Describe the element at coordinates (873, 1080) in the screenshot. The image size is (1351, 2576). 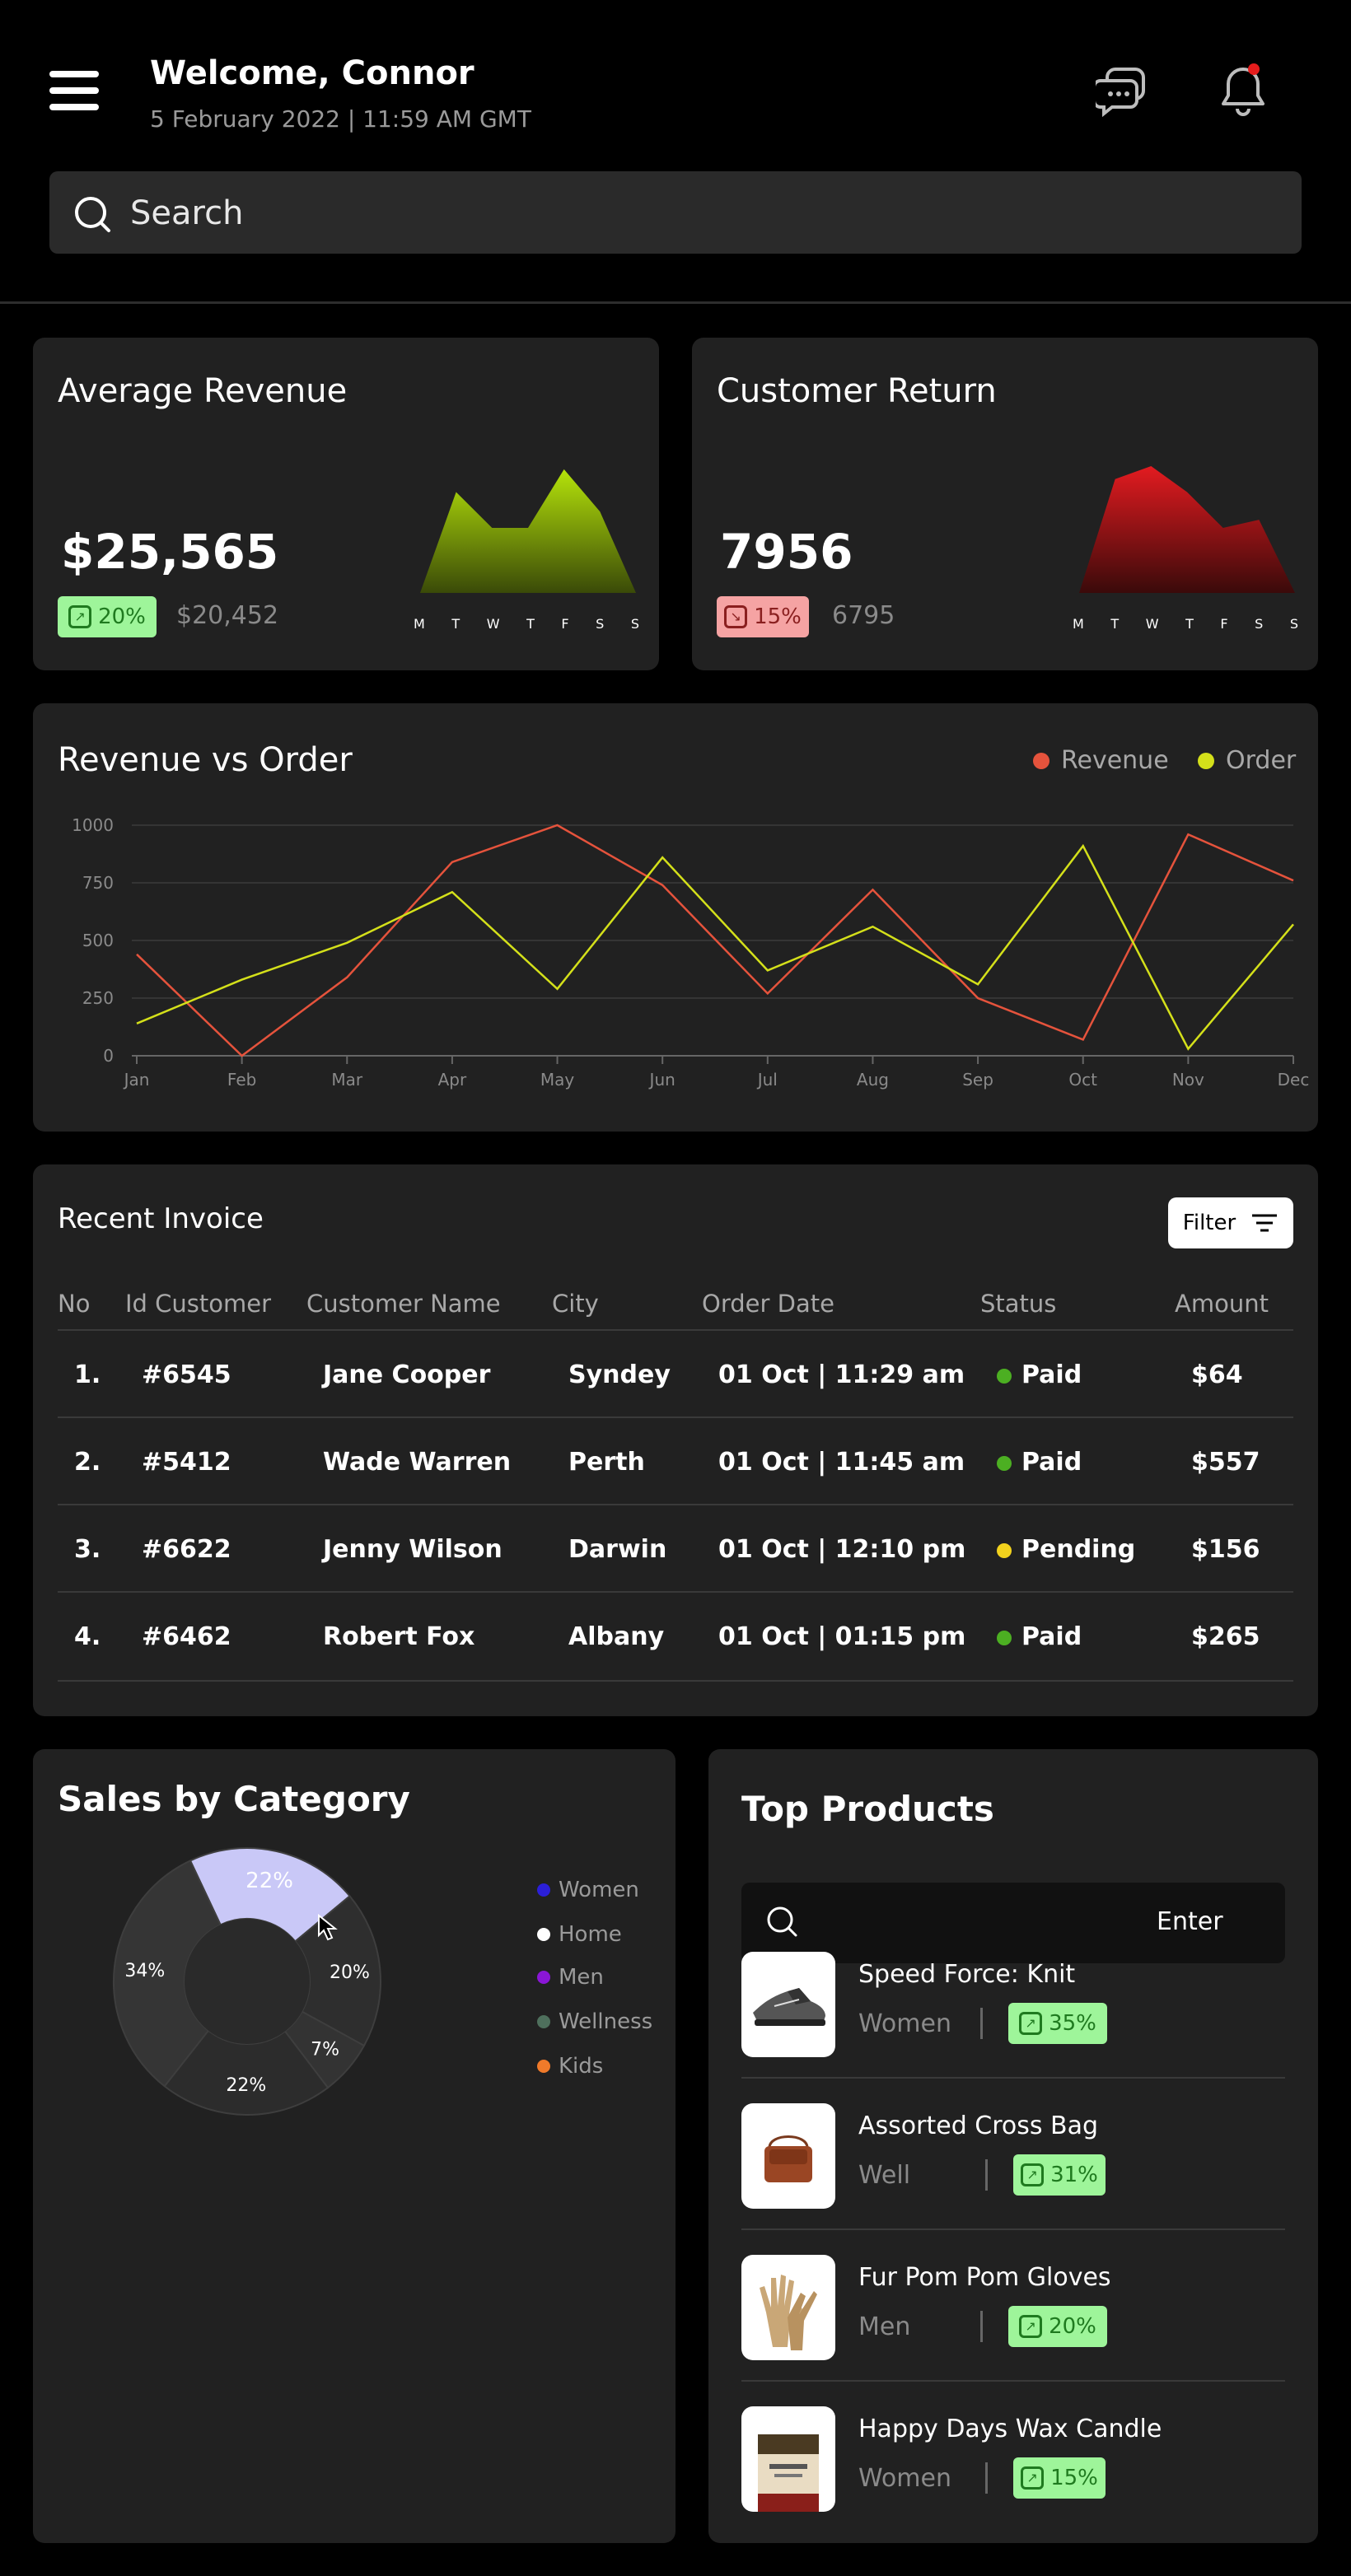
I see `x-tick-label: Aug` at that location.